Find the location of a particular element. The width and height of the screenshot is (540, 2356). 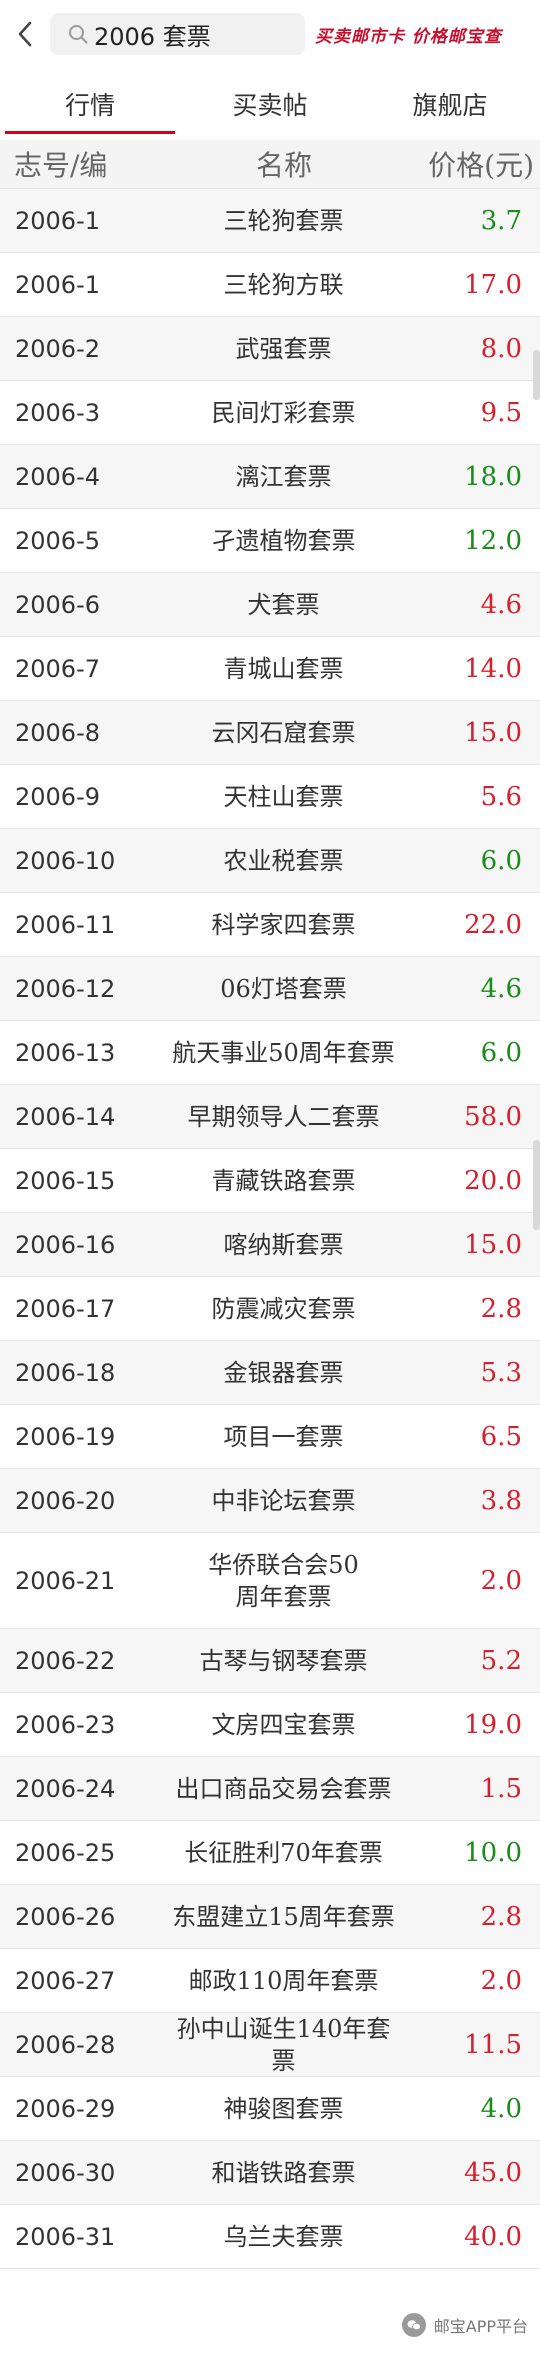

stamp-price: 40.0 is located at coordinates (493, 2236).